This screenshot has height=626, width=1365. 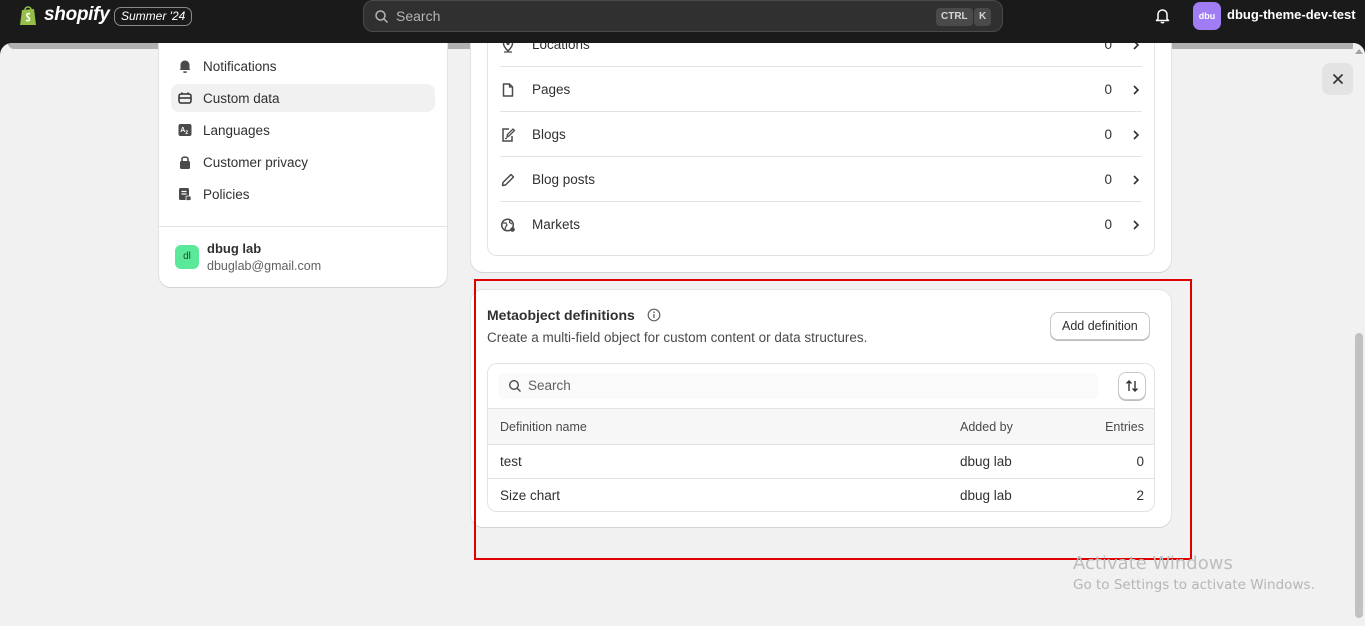 I want to click on settings-sidebar: Notifications Custom data A z Languages, so click(x=303, y=165).